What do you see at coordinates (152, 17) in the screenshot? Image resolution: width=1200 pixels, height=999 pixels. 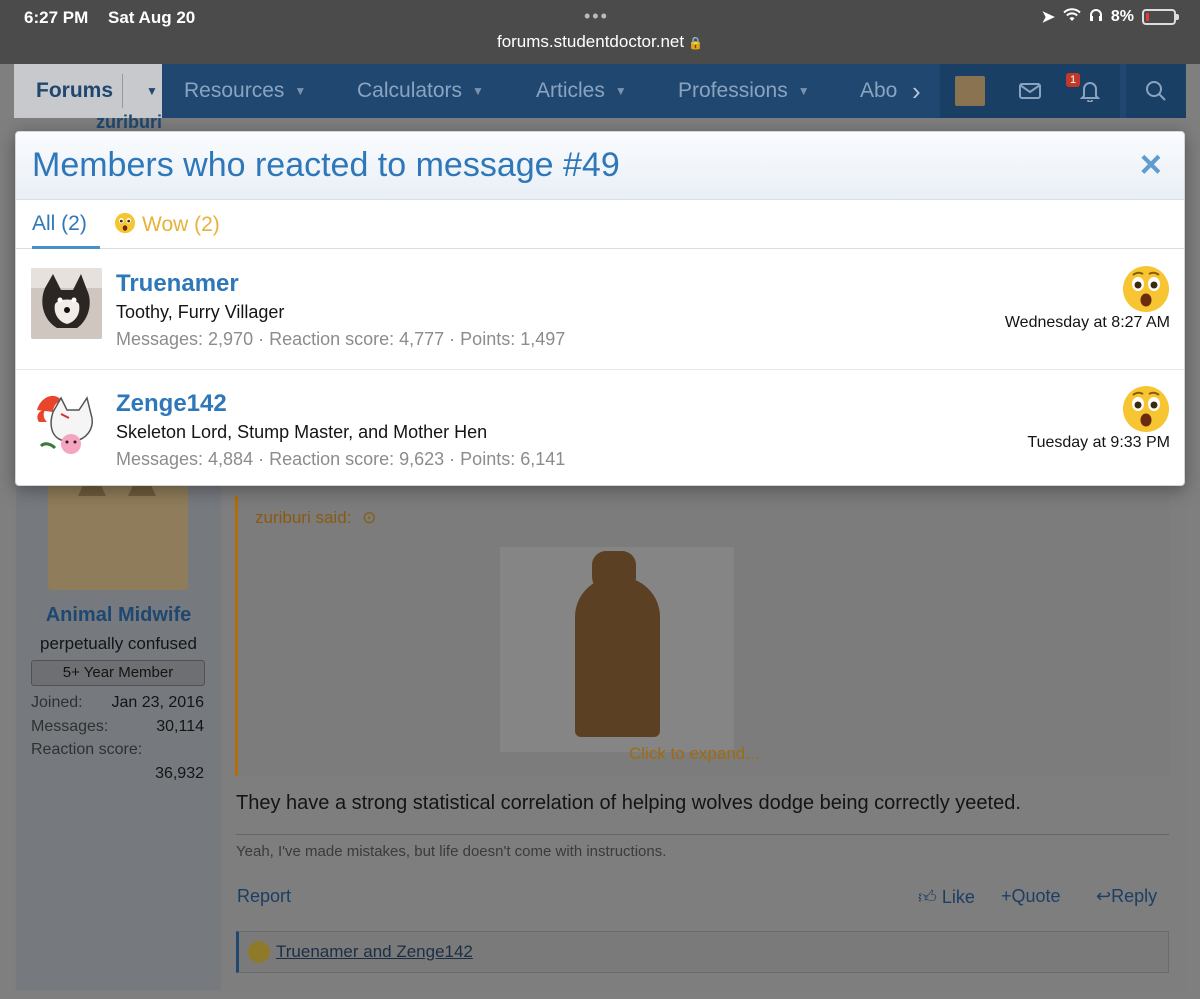 I see `status-date: Sat Aug 20` at bounding box center [152, 17].